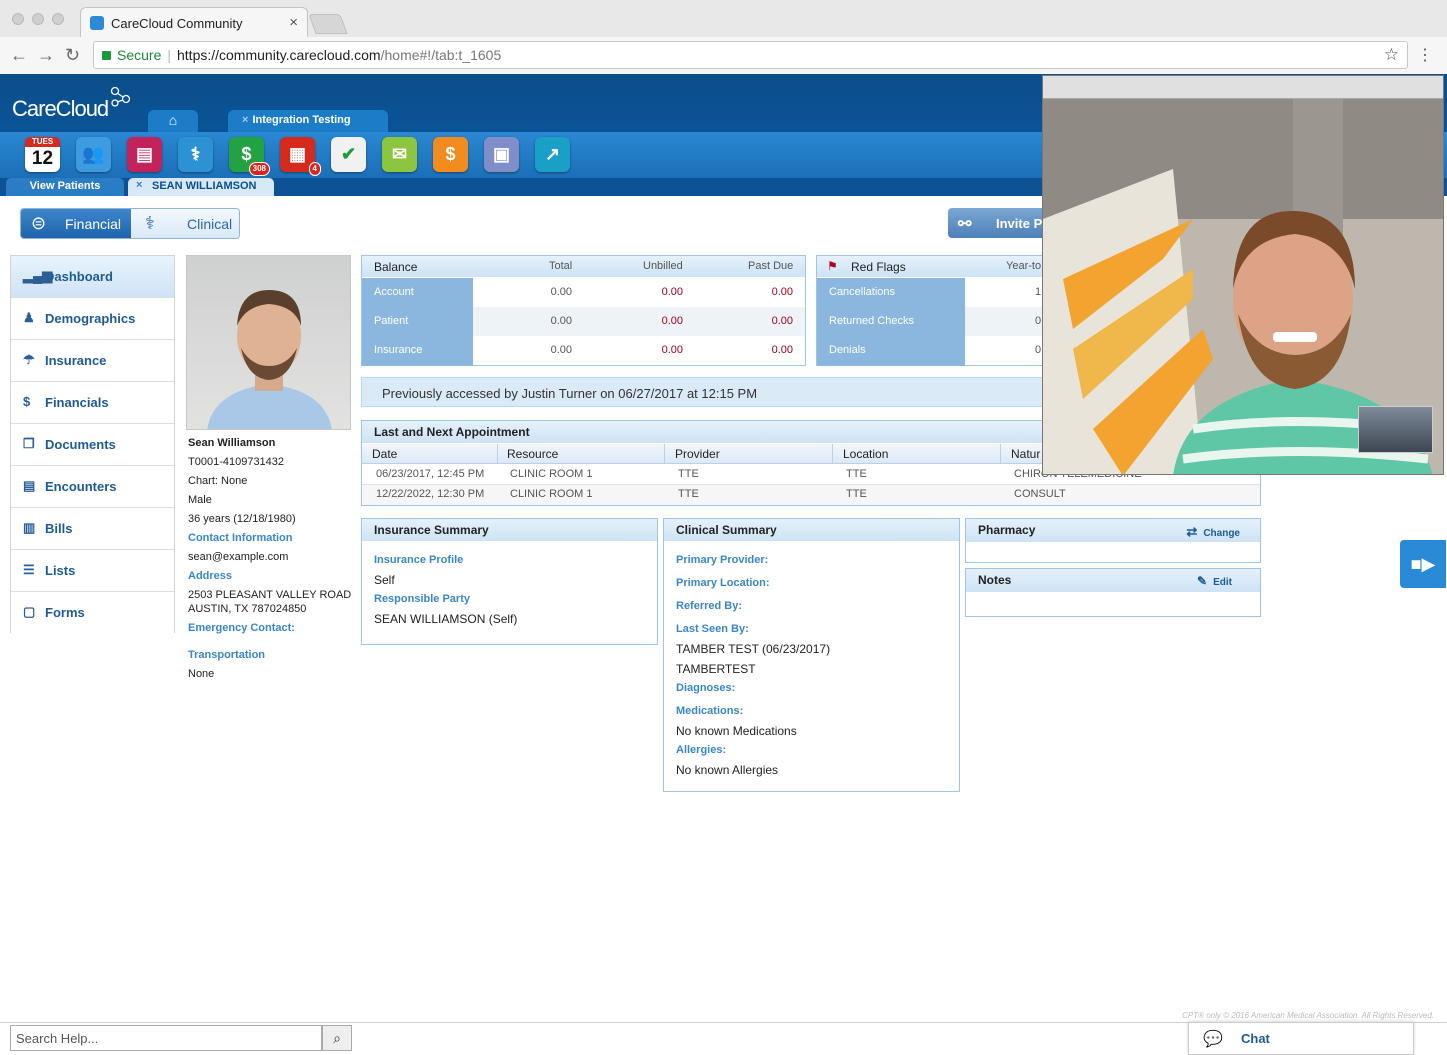  I want to click on responsible-party-value: SEAN WILLIAMSON (Self), so click(446, 619).